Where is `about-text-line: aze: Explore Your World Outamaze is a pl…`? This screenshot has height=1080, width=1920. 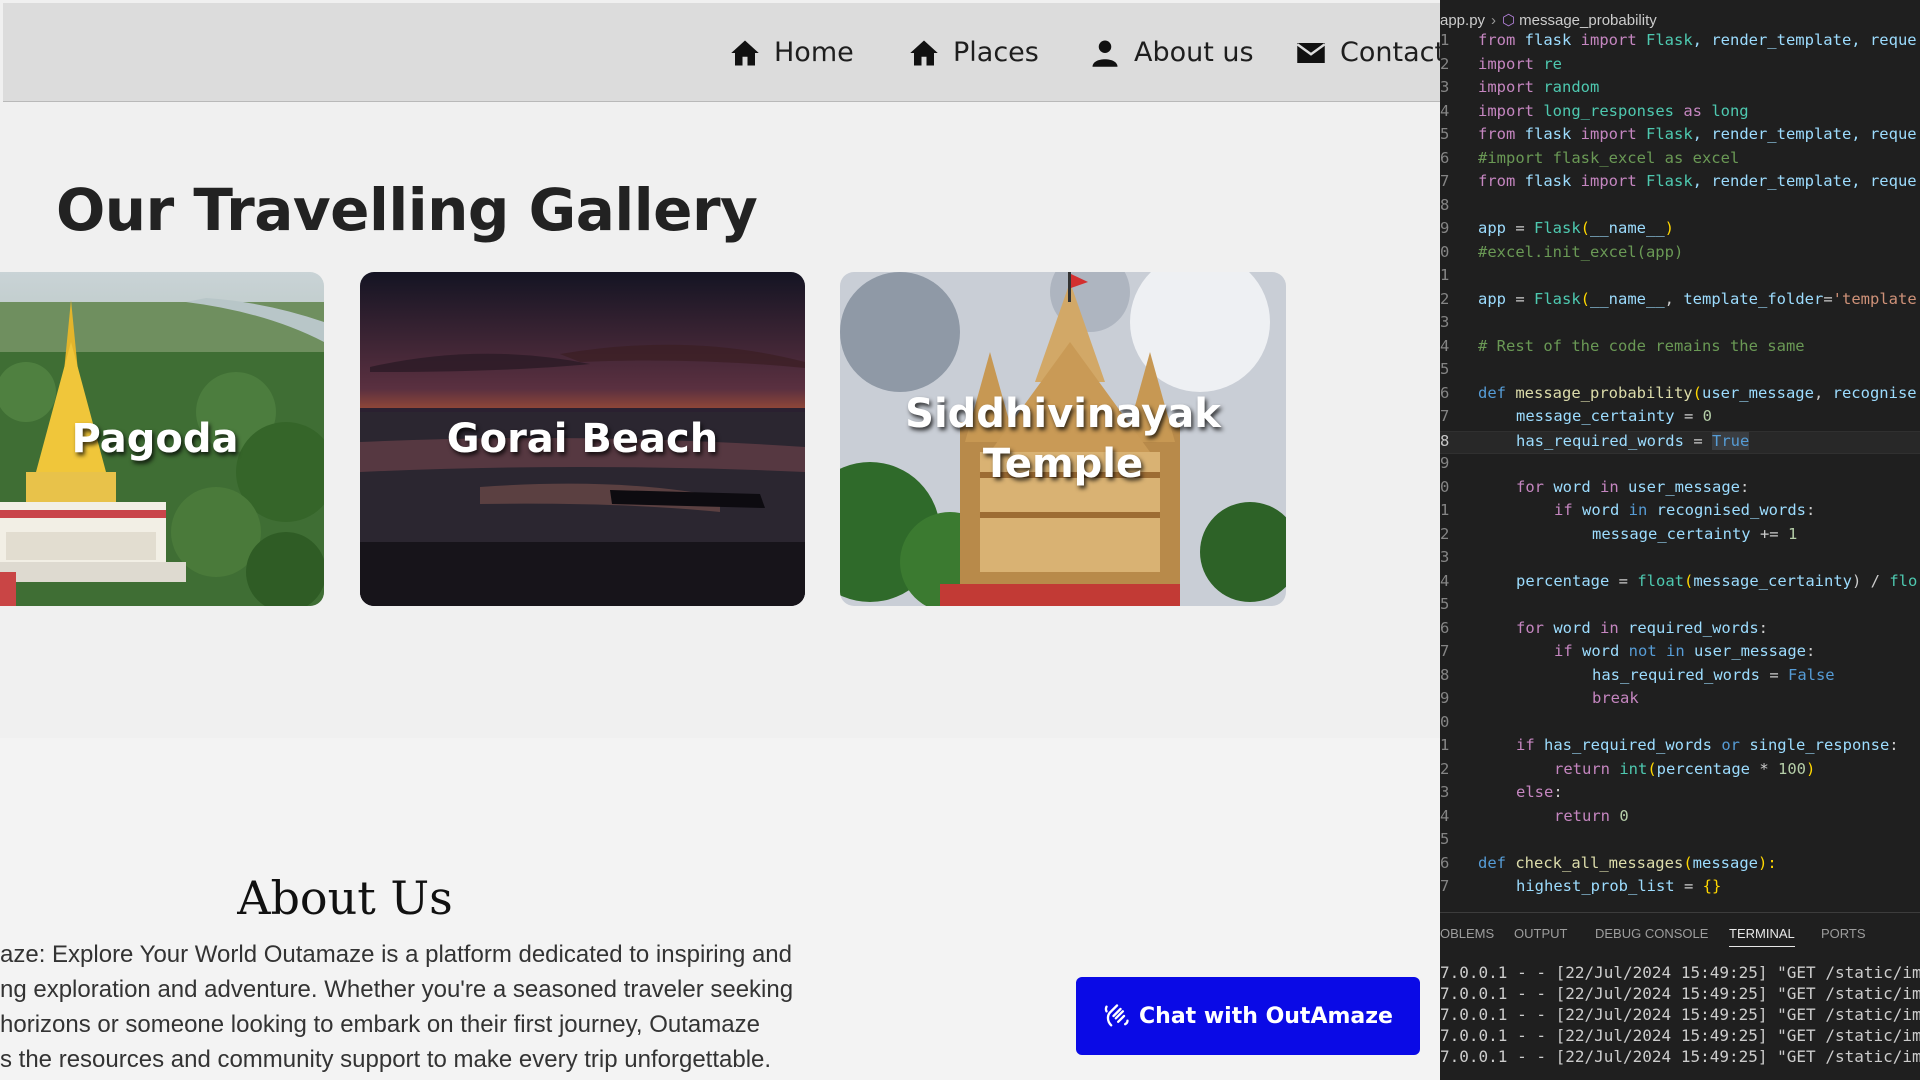 about-text-line: aze: Explore Your World Outamaze is a pl… is located at coordinates (396, 954).